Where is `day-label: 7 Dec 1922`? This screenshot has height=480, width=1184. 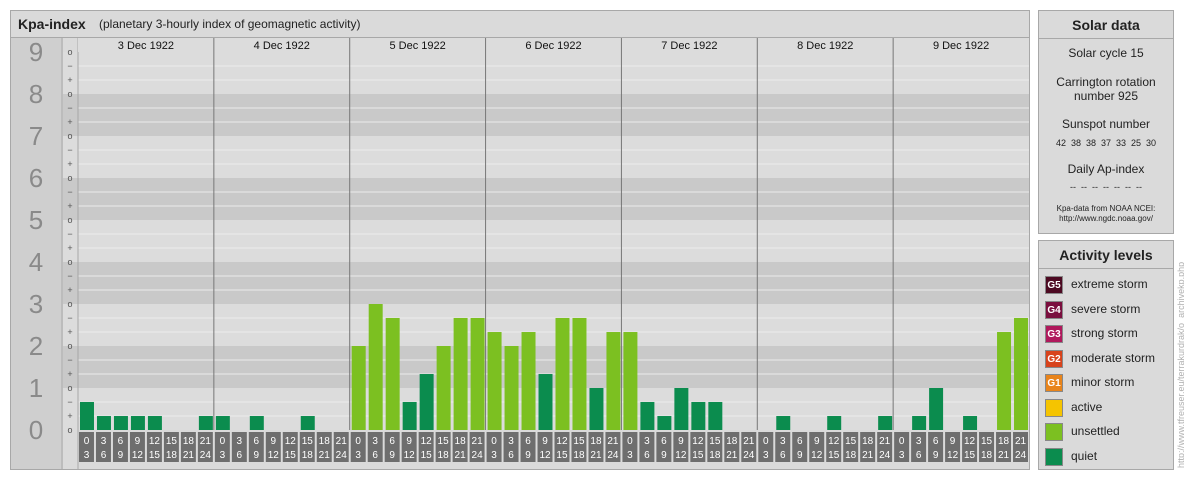 day-label: 7 Dec 1922 is located at coordinates (689, 46).